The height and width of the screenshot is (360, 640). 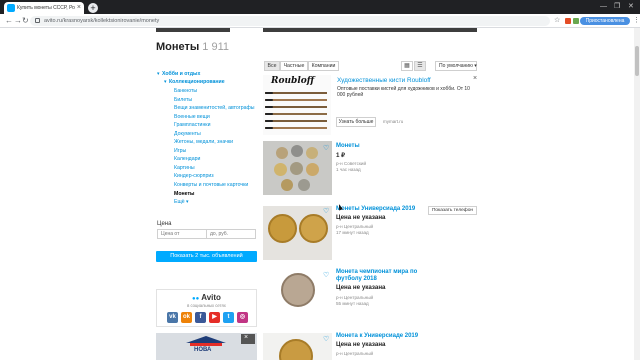 What do you see at coordinates (637, 194) in the screenshot?
I see `page-scrollbar` at bounding box center [637, 194].